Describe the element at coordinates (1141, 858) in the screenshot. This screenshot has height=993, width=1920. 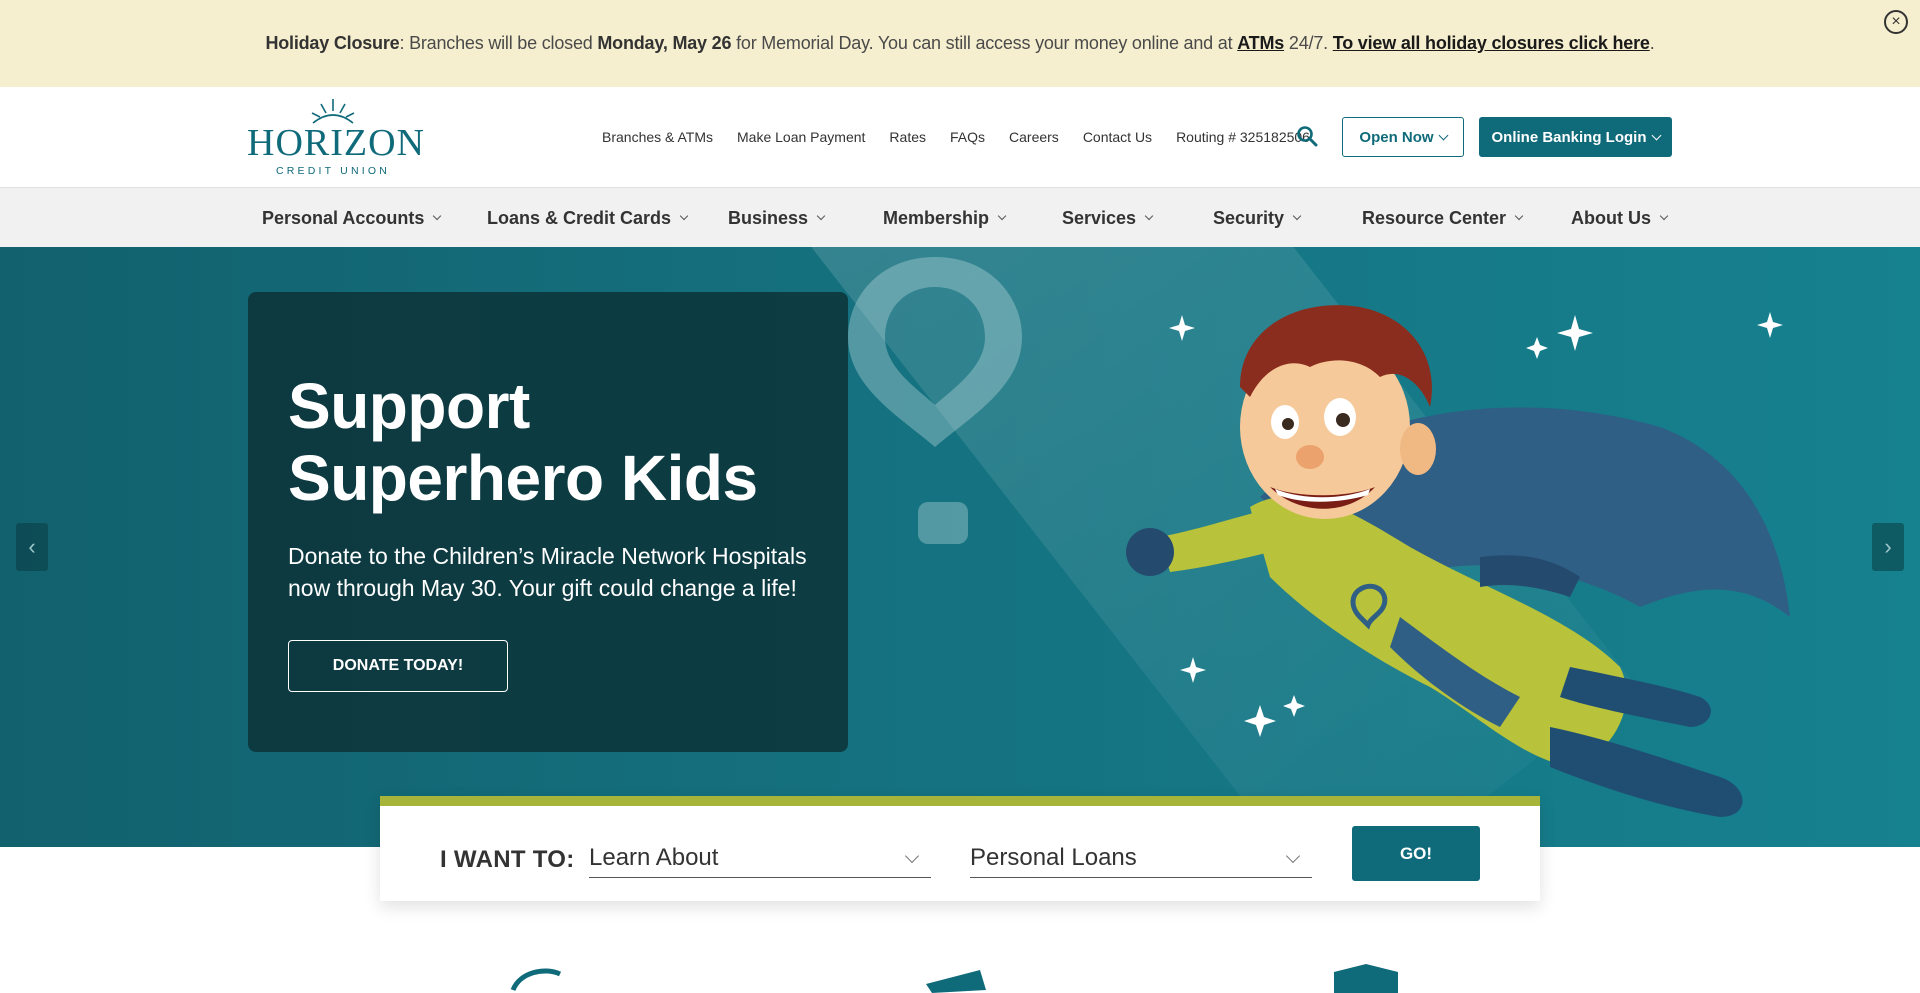
I see `topic-select: Personal Loans` at that location.